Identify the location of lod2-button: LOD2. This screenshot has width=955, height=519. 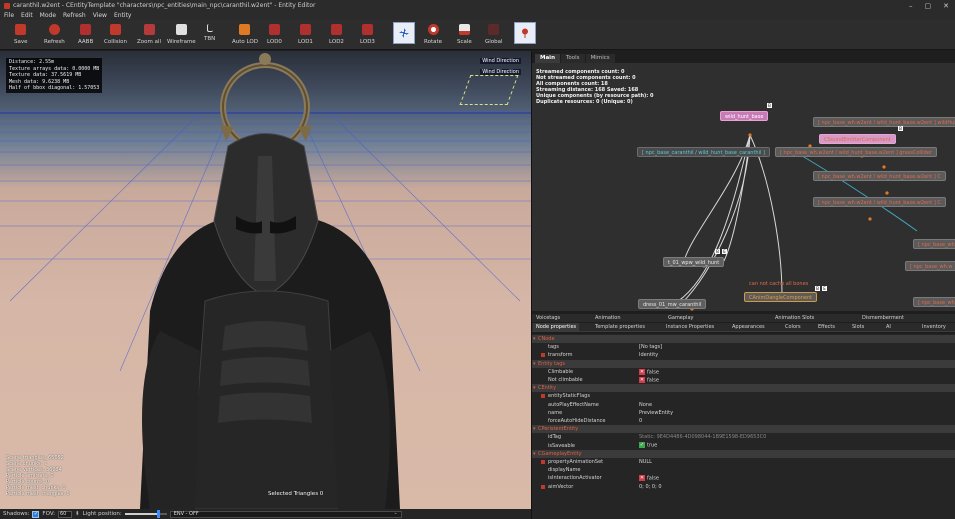
(336, 35).